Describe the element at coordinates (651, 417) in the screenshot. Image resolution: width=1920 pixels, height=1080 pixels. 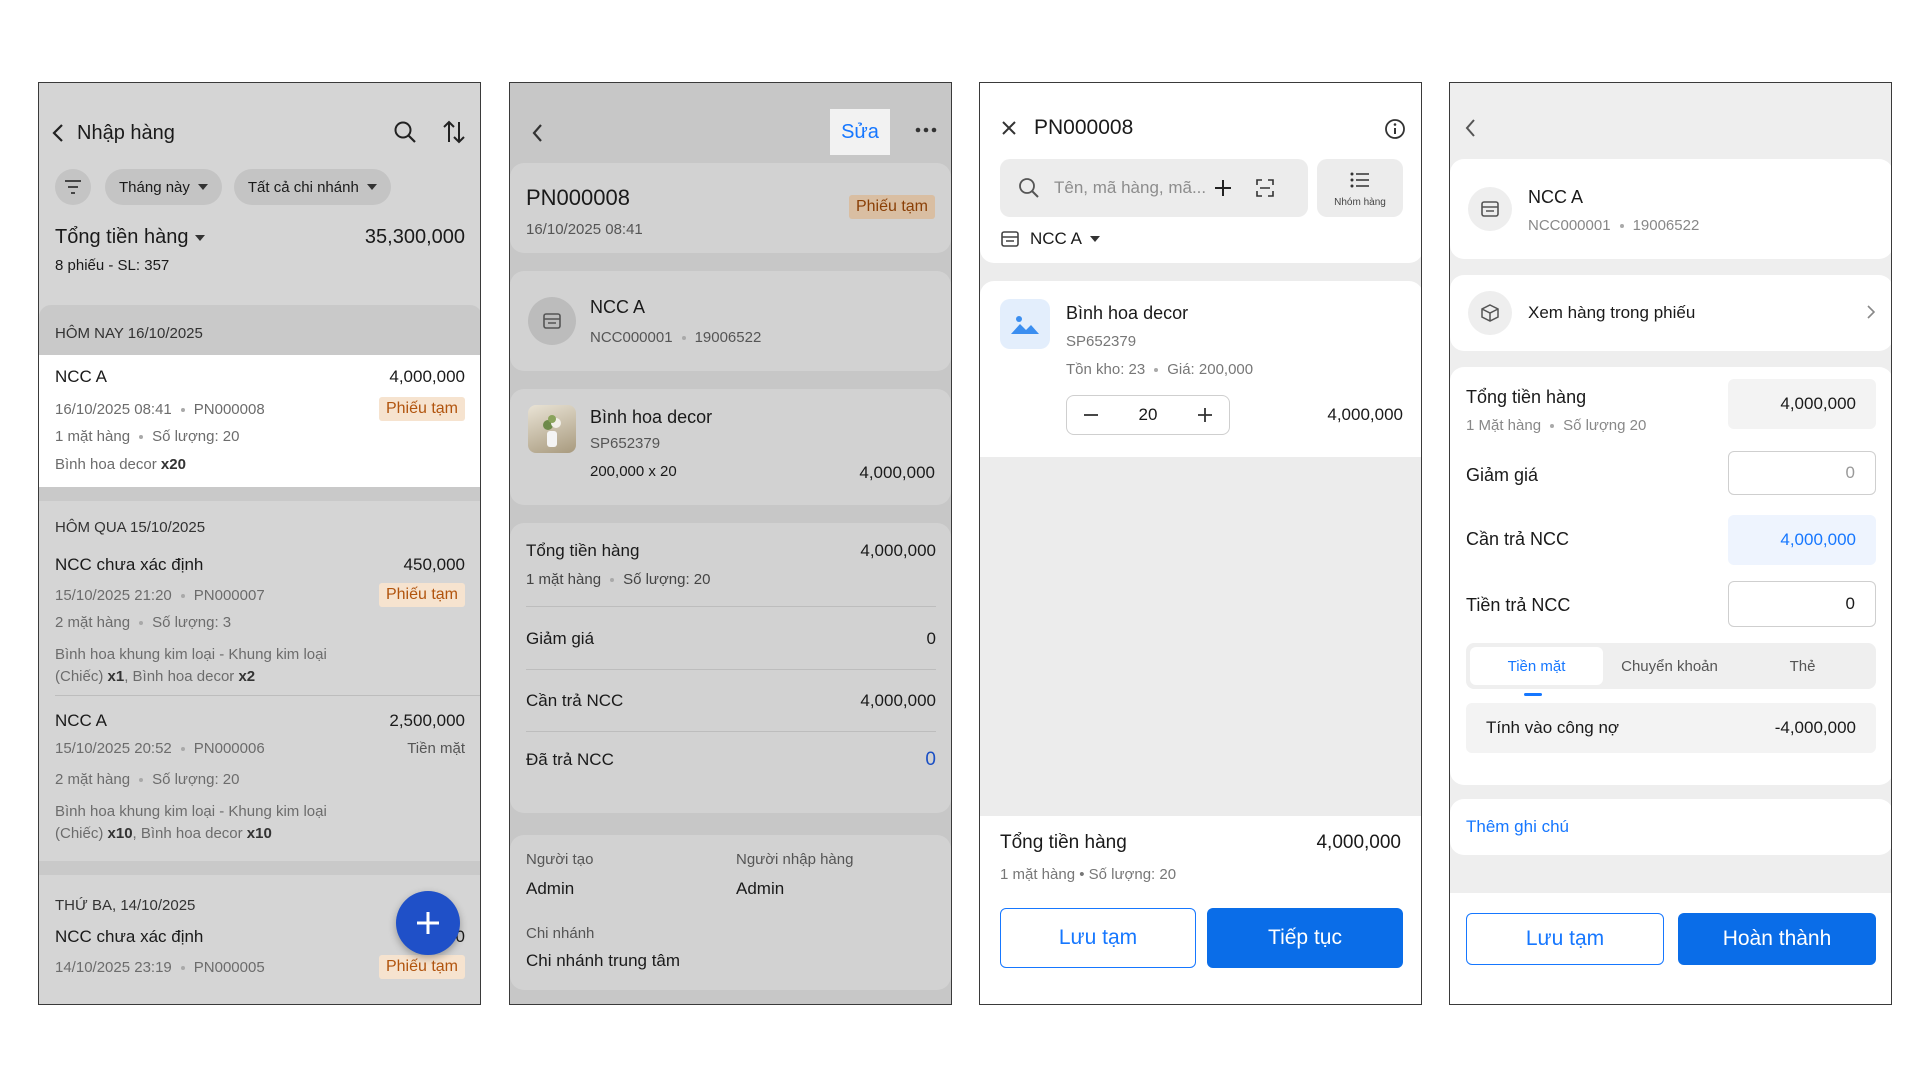
I see `product-name: Bình hoa decor` at that location.